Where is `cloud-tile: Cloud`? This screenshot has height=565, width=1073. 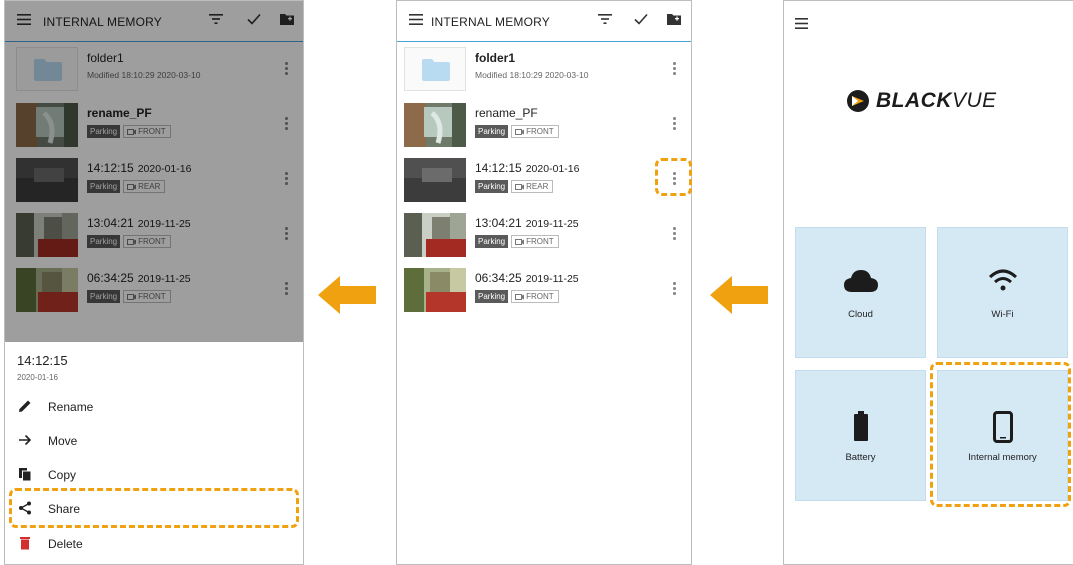 cloud-tile: Cloud is located at coordinates (860, 292).